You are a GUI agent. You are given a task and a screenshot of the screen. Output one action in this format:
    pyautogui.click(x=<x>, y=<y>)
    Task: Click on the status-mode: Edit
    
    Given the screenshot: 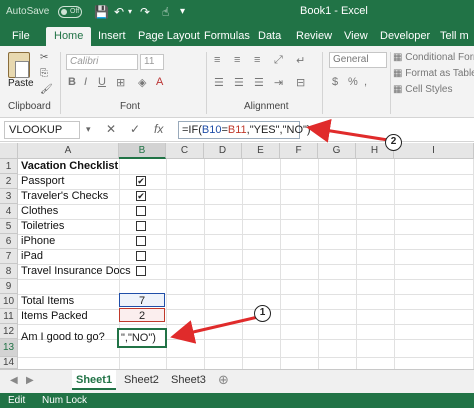 What is the action you would take?
    pyautogui.click(x=17, y=400)
    